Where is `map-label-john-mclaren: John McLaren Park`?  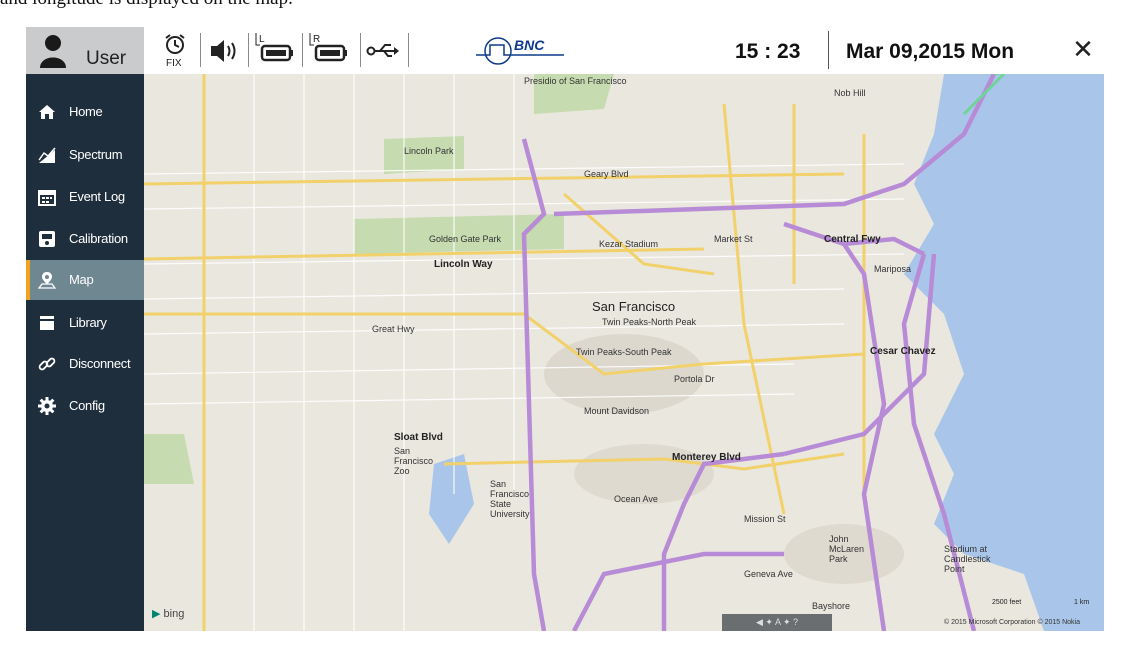 map-label-john-mclaren: John McLaren Park is located at coordinates (847, 549).